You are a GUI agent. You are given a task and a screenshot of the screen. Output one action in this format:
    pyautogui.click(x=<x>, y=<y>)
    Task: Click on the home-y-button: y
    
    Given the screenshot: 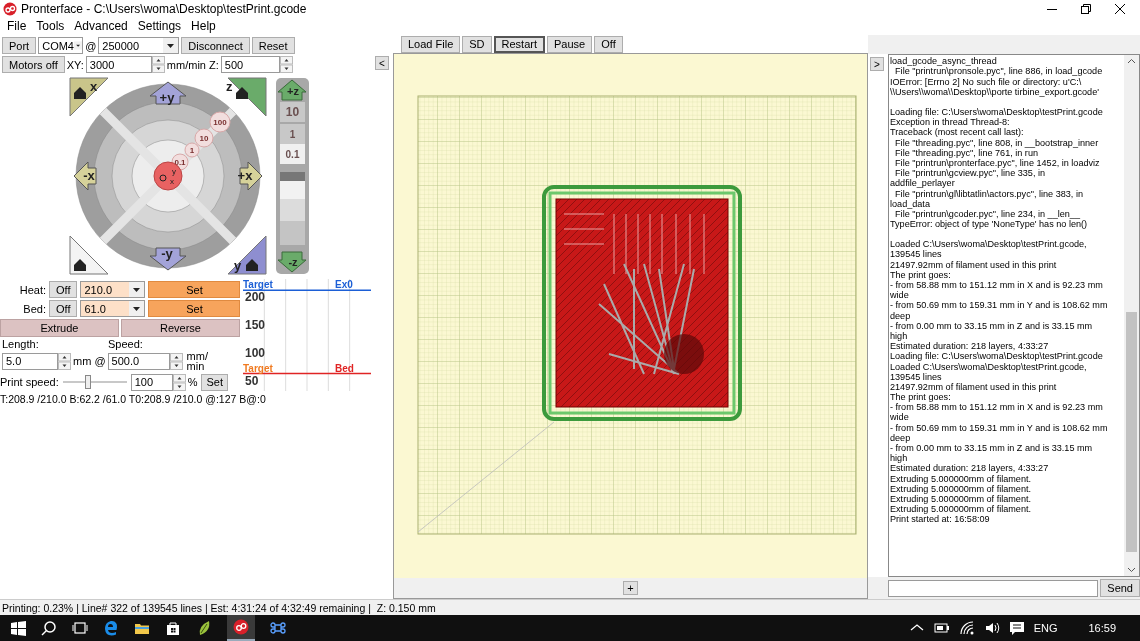 What is the action you would take?
    pyautogui.click(x=247, y=255)
    